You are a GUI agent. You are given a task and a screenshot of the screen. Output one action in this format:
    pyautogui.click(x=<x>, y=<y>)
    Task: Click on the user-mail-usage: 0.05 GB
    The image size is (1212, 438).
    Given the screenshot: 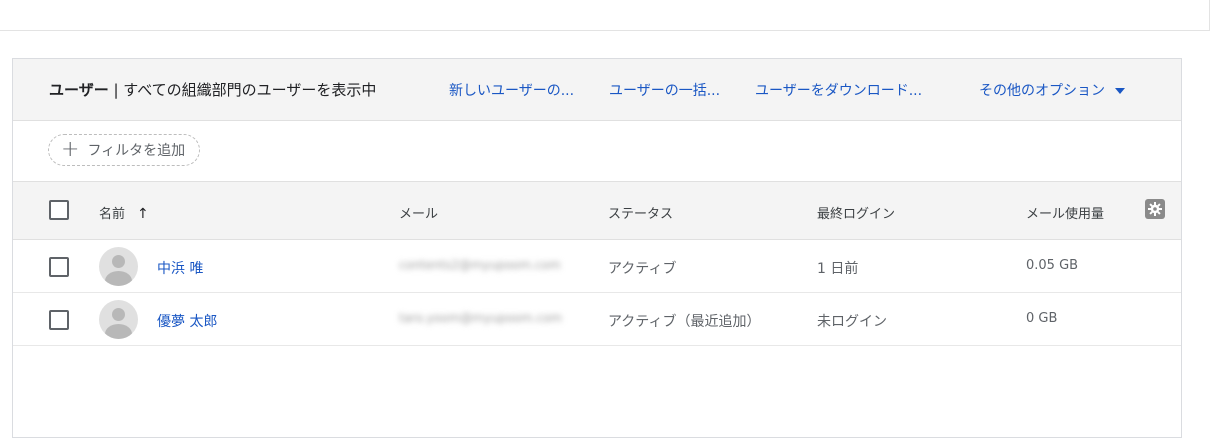 What is the action you would take?
    pyautogui.click(x=1052, y=265)
    